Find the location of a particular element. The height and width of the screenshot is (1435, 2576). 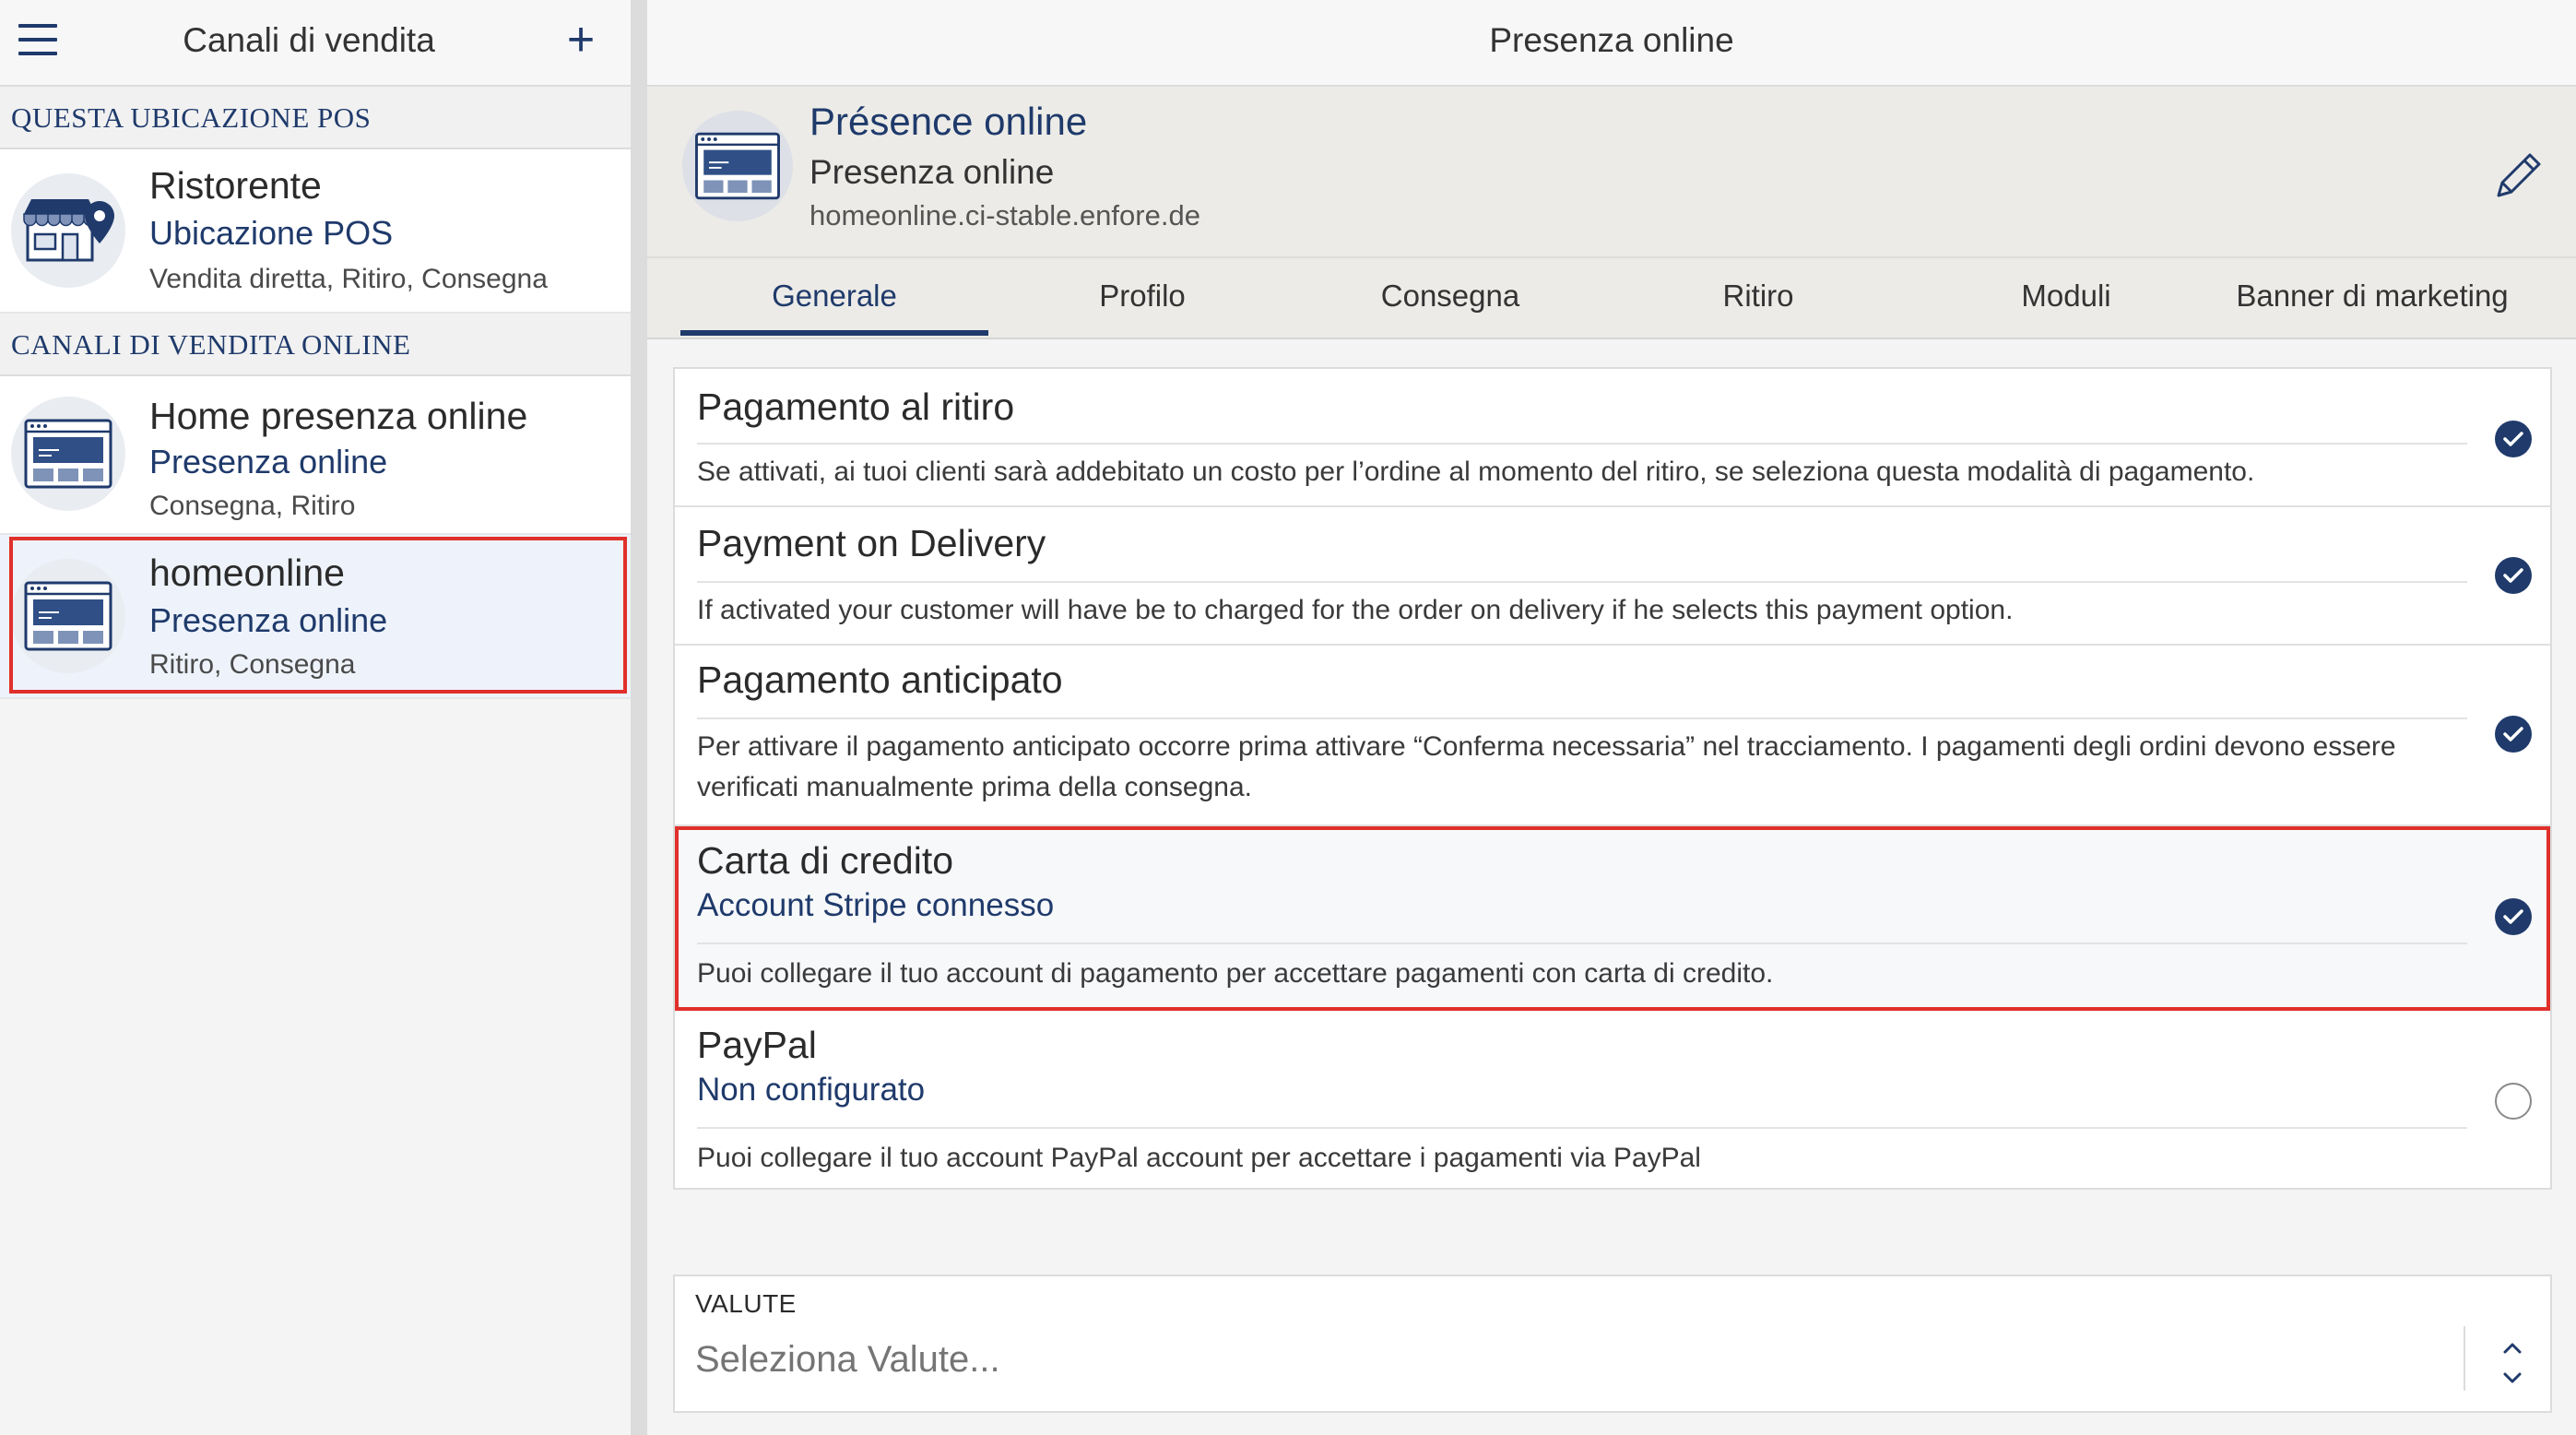

channel-modes: Vendita diretta, Ritiro, Consegna is located at coordinates (348, 279).